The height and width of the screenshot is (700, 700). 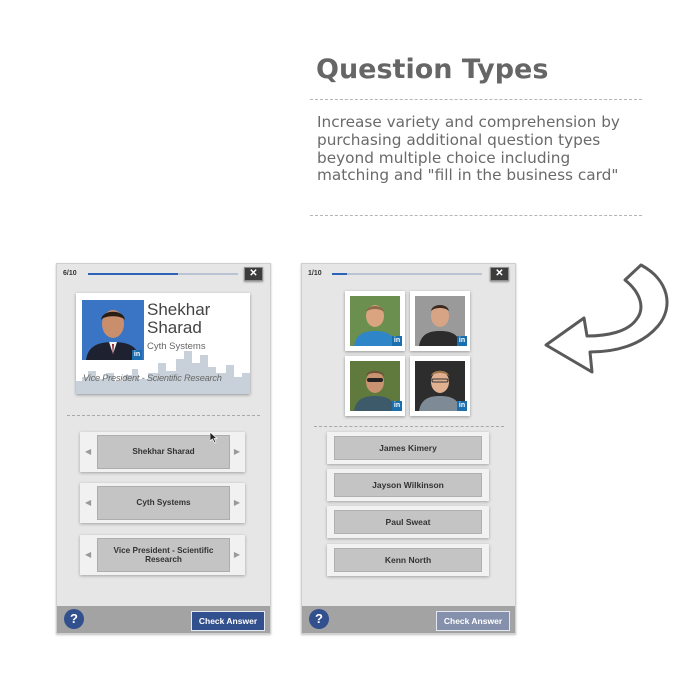 I want to click on name-option-label: Jayson Wilkinson, so click(x=408, y=485).